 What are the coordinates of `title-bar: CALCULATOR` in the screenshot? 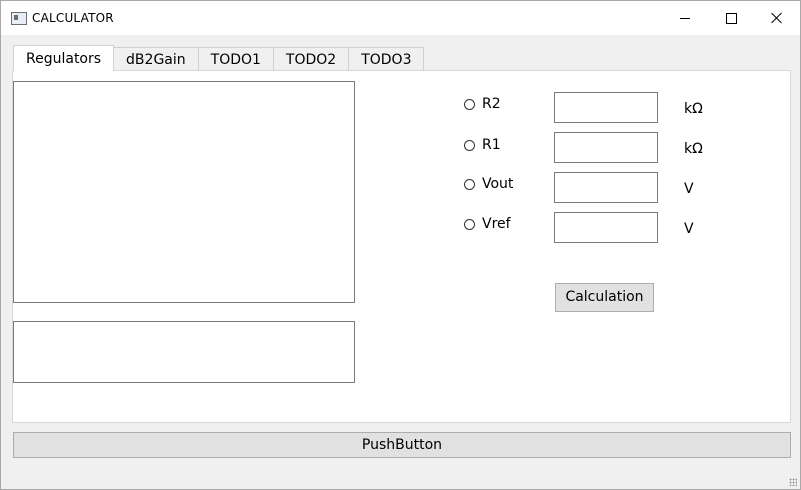 It's located at (400, 18).